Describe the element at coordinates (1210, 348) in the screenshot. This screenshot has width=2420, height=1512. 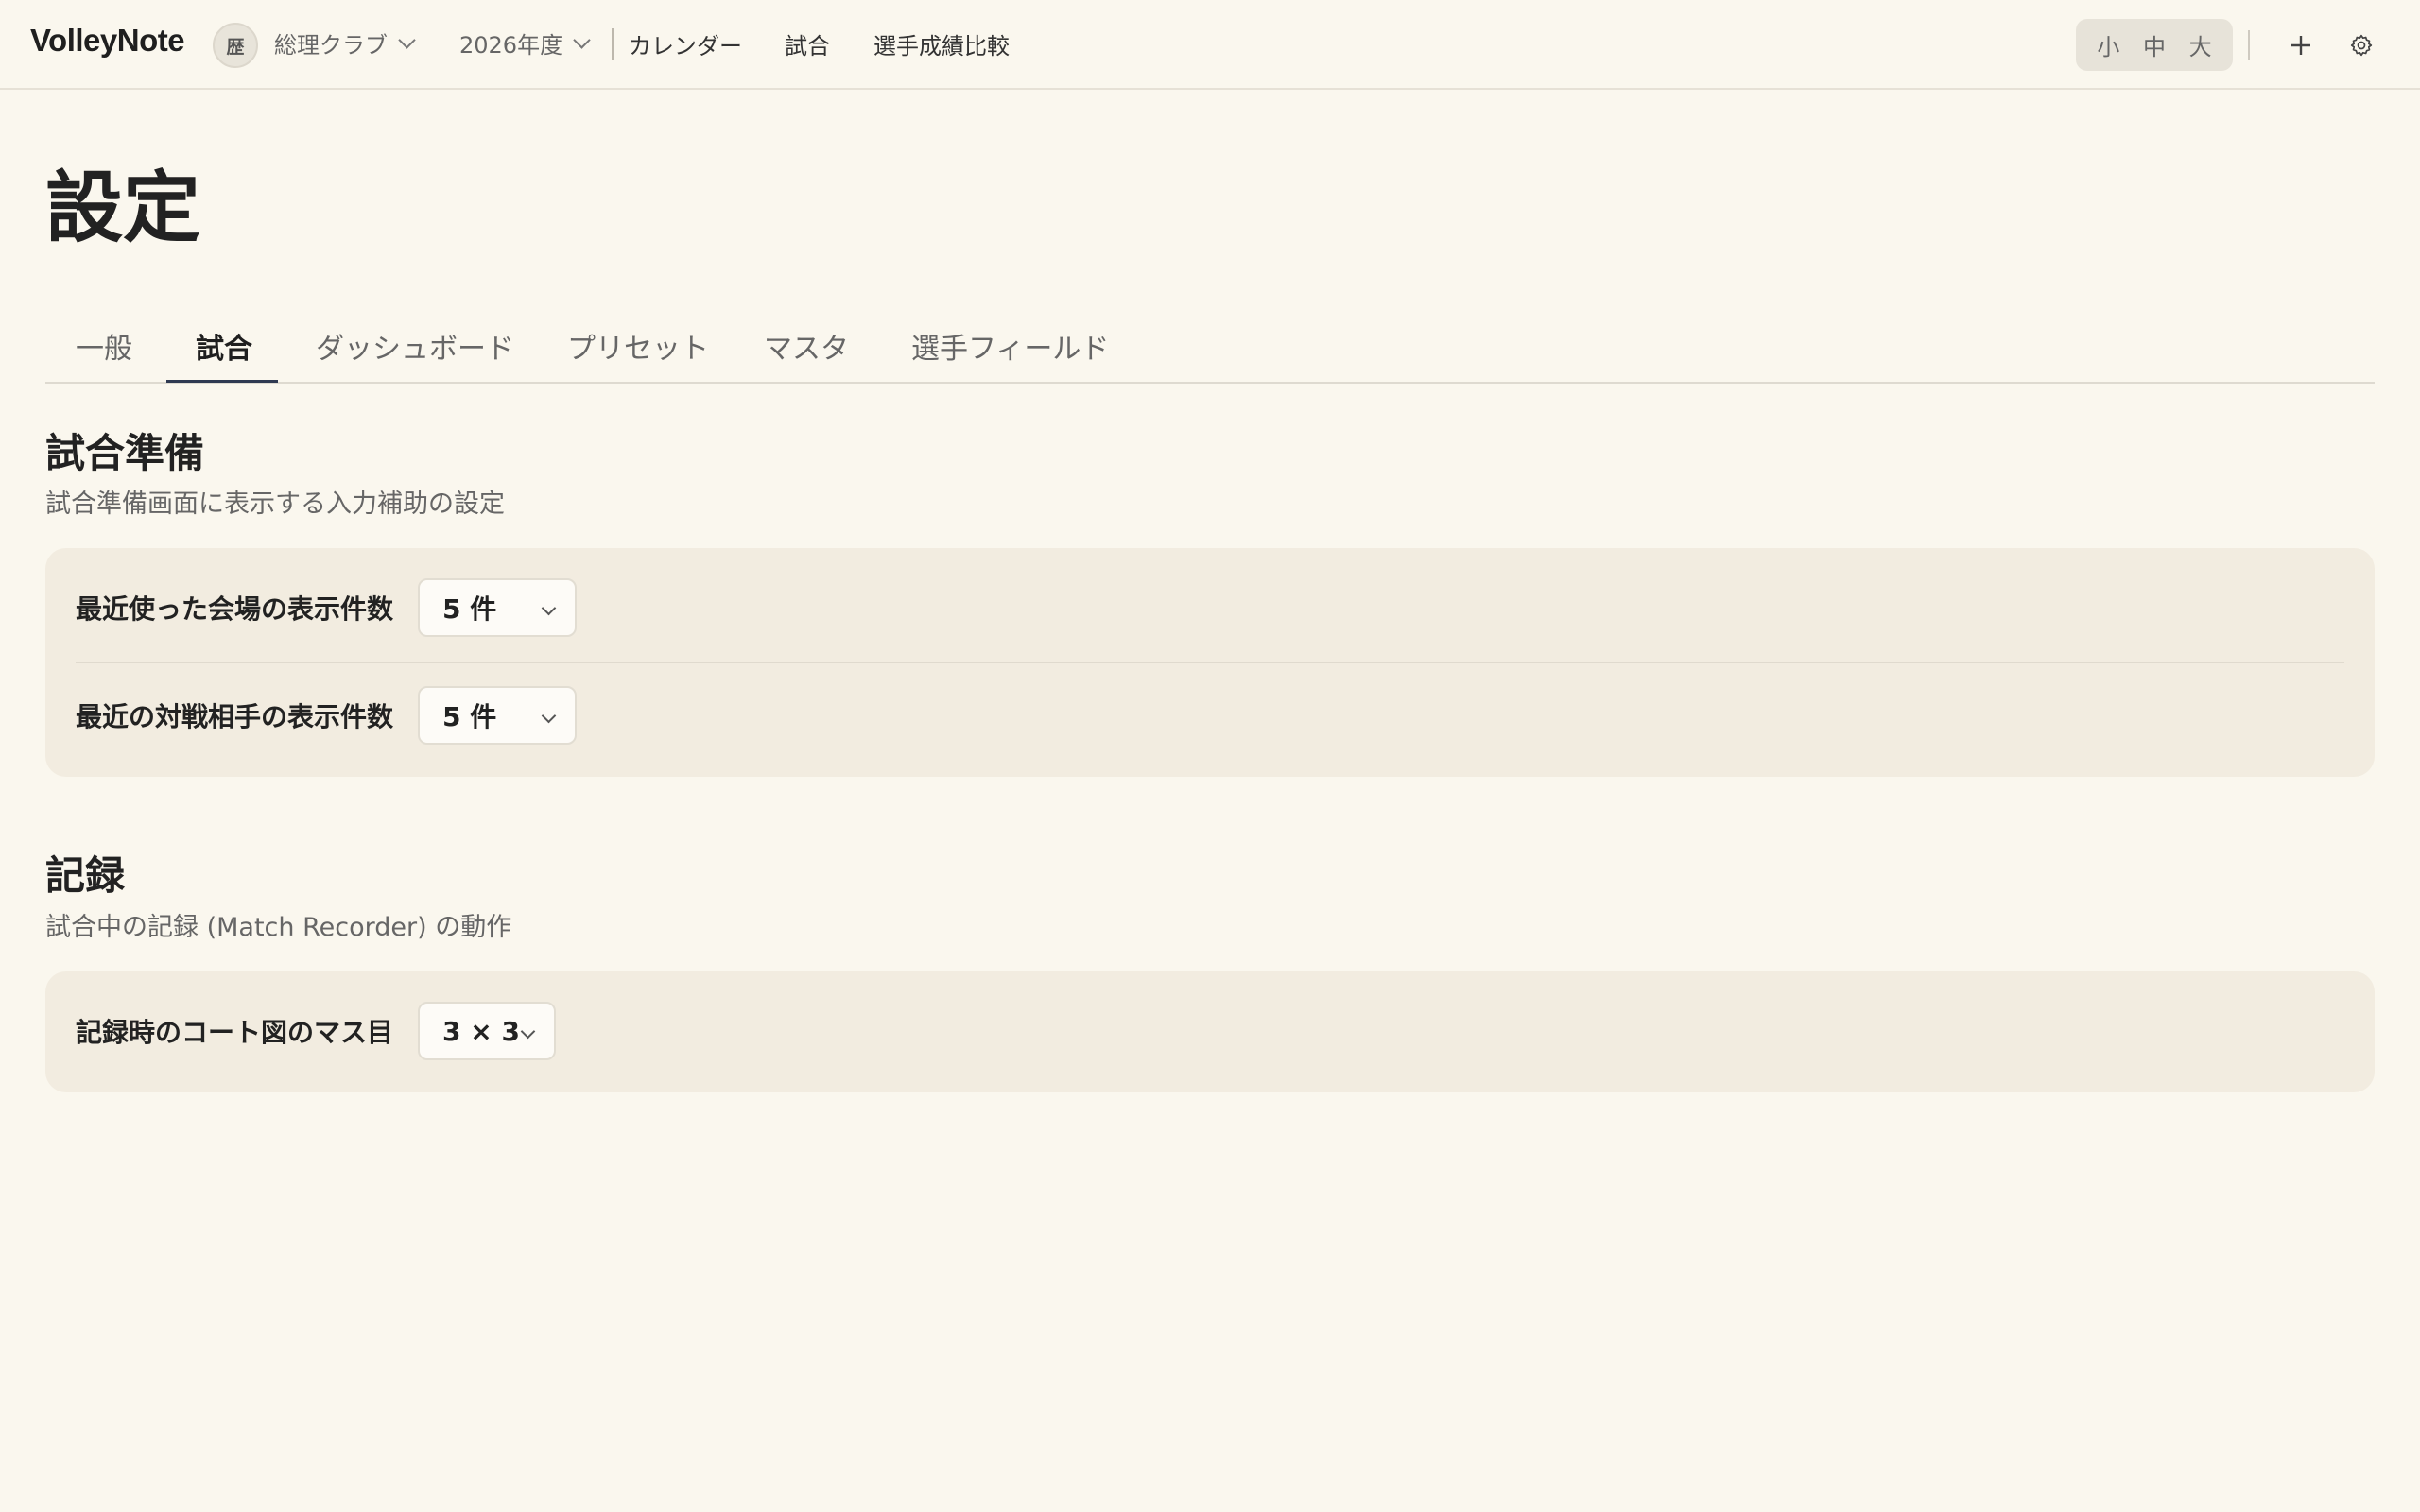
I see `settings-tabs: 一般 試合 ダッシュボード プリセット マスタ 選手フィールド` at that location.